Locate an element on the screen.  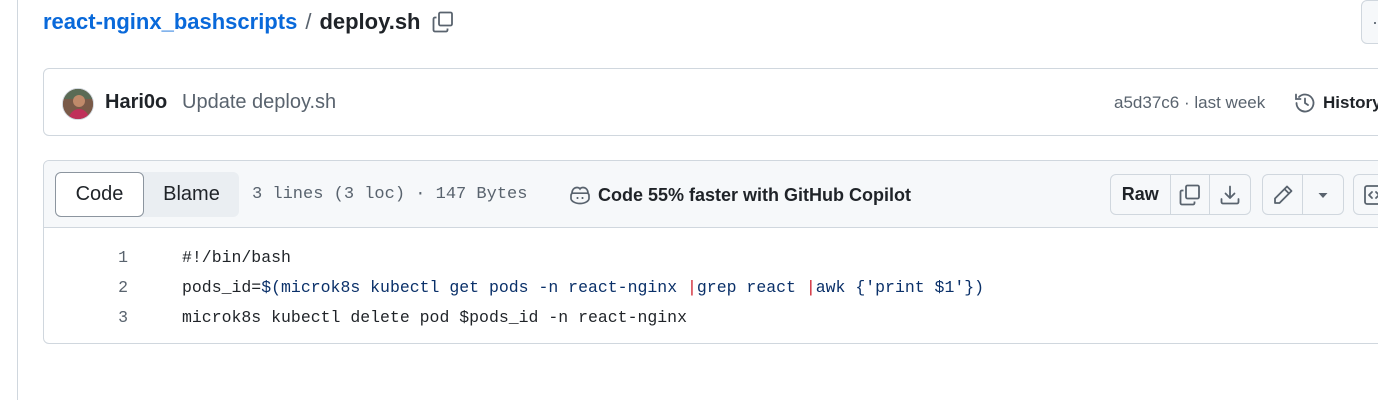
edit-button is located at coordinates (1283, 194).